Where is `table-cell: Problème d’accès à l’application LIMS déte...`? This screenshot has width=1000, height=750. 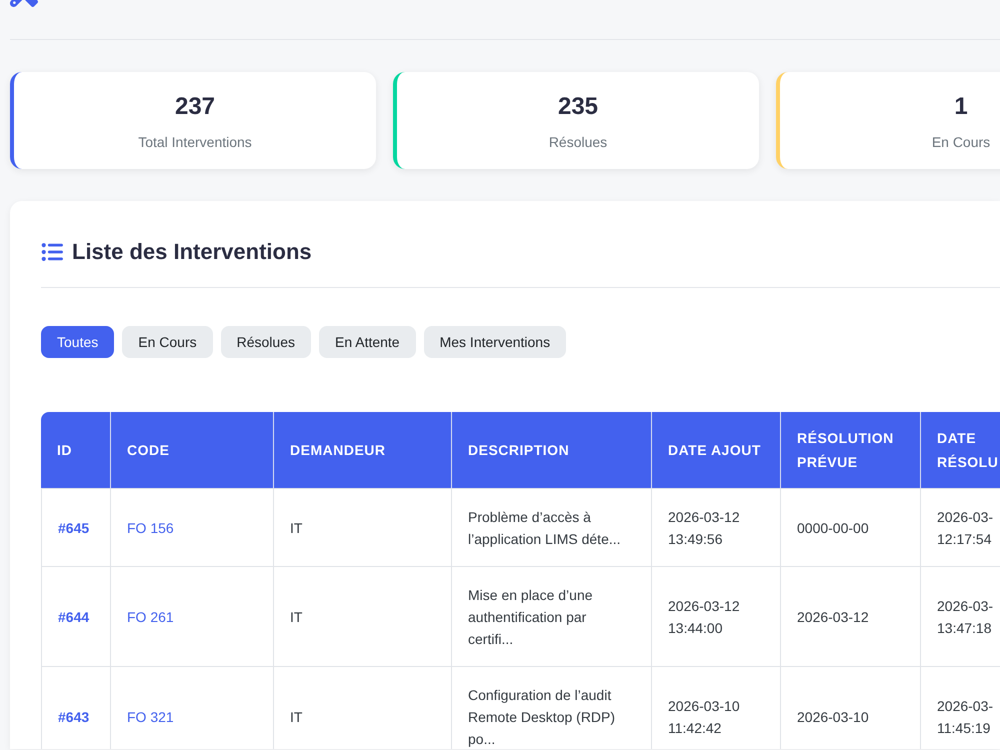
table-cell: Problème d’accès à l’application LIMS déte... is located at coordinates (552, 528).